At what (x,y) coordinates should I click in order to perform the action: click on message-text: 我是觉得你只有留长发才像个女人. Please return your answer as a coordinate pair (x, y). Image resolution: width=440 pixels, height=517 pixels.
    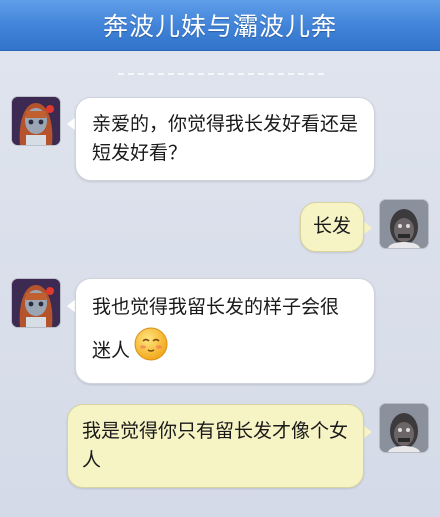
    Looking at the image, I should click on (215, 445).